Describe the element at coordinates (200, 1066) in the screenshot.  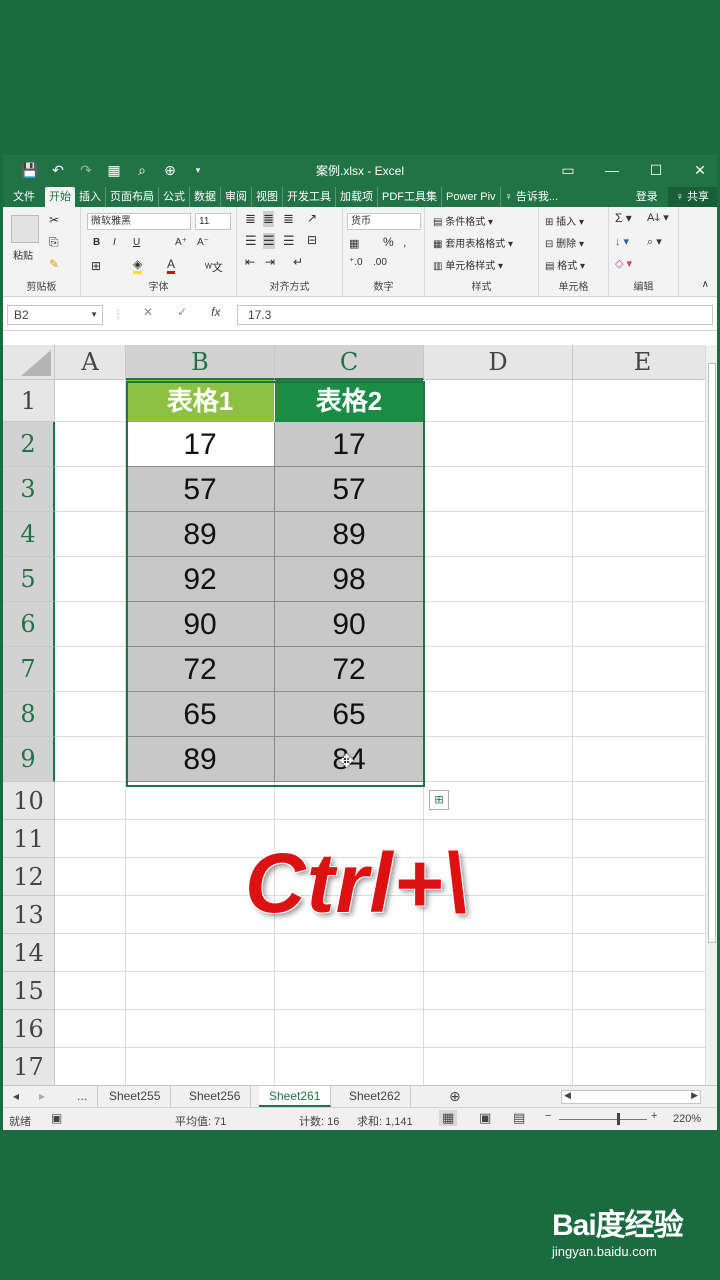
I see `cell-b17` at that location.